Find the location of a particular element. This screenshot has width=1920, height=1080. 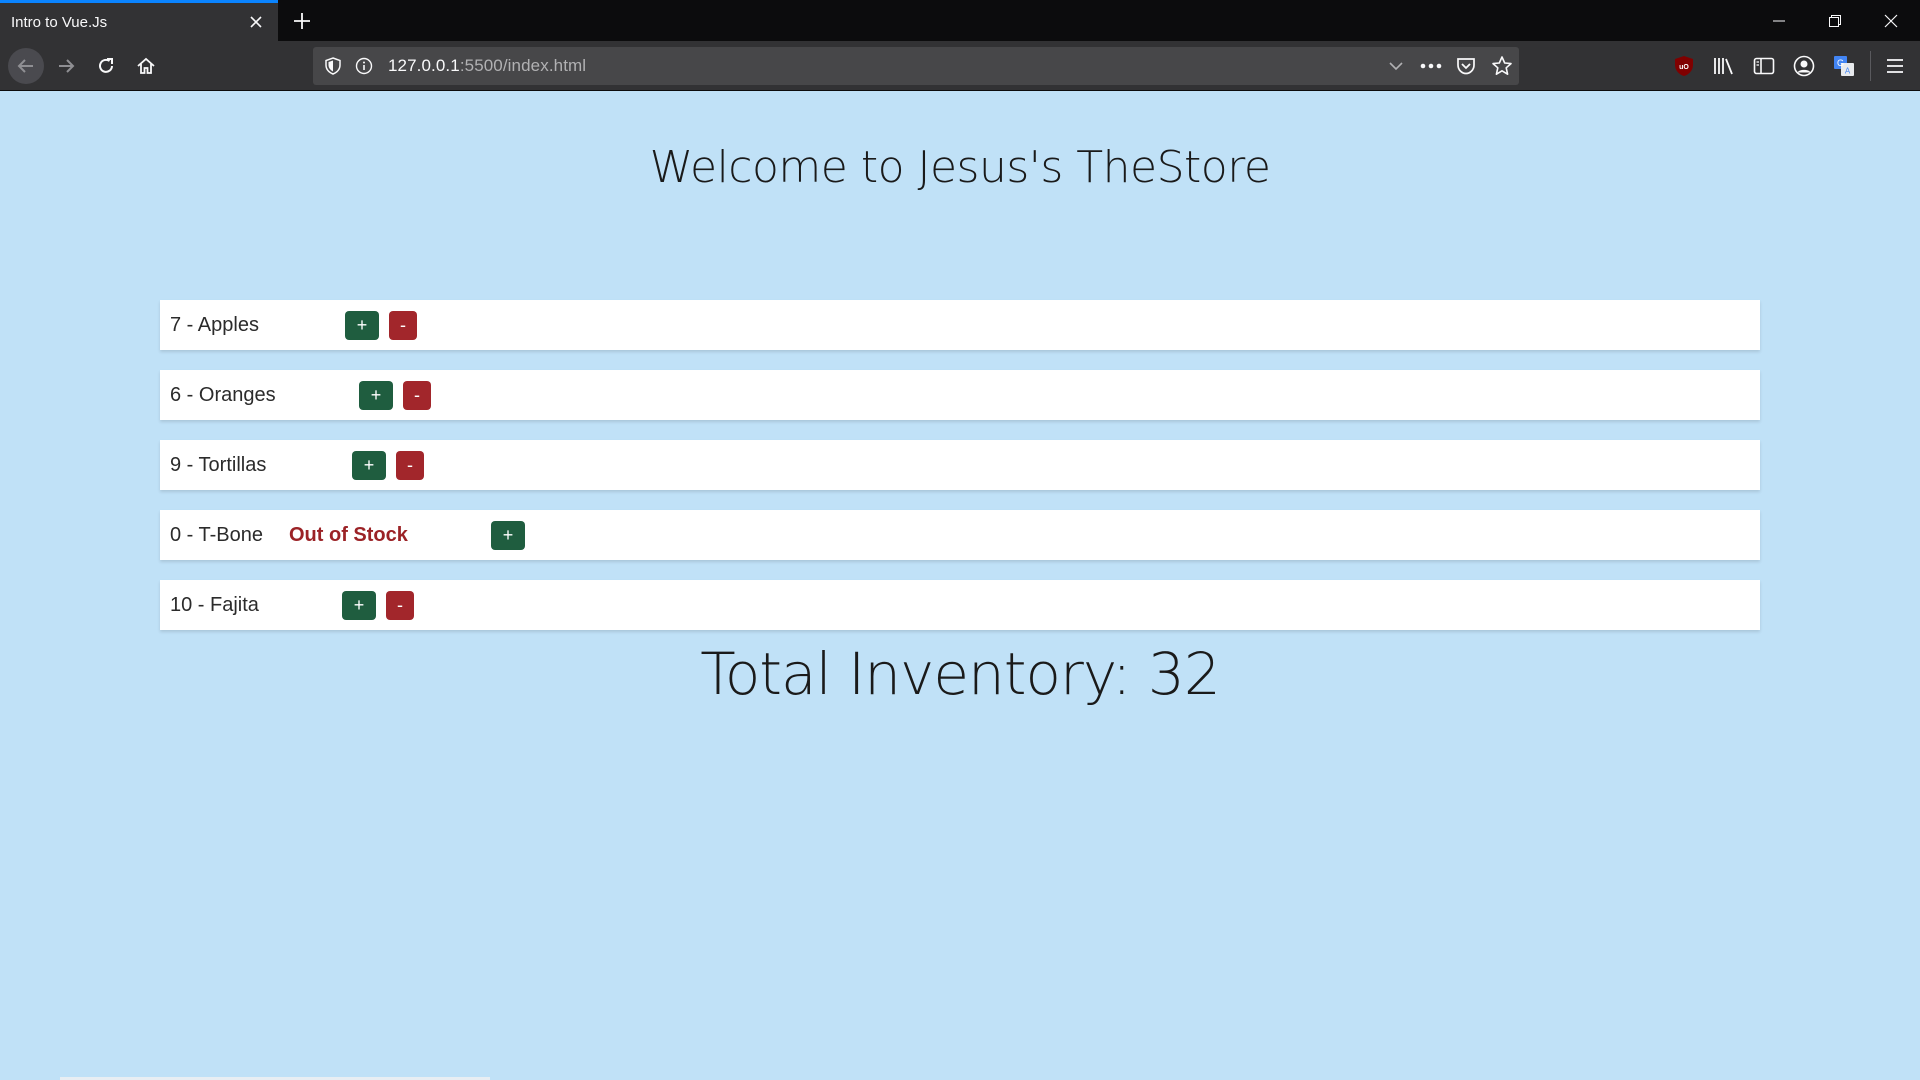

reload-icon is located at coordinates (106, 66).